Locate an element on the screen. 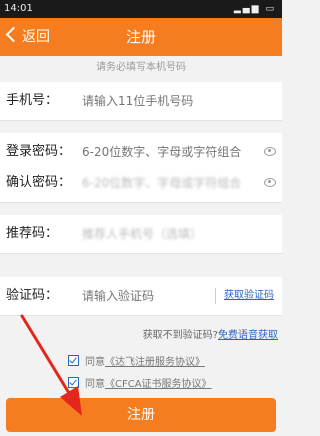 The image size is (320, 436). referrer-input: 推荐人手机号（选填） is located at coordinates (172, 234).